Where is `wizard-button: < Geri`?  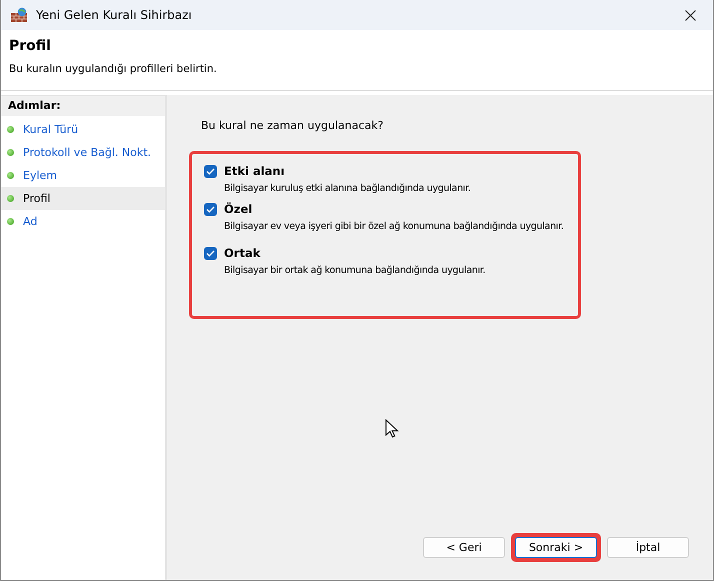
wizard-button: < Geri is located at coordinates (464, 547).